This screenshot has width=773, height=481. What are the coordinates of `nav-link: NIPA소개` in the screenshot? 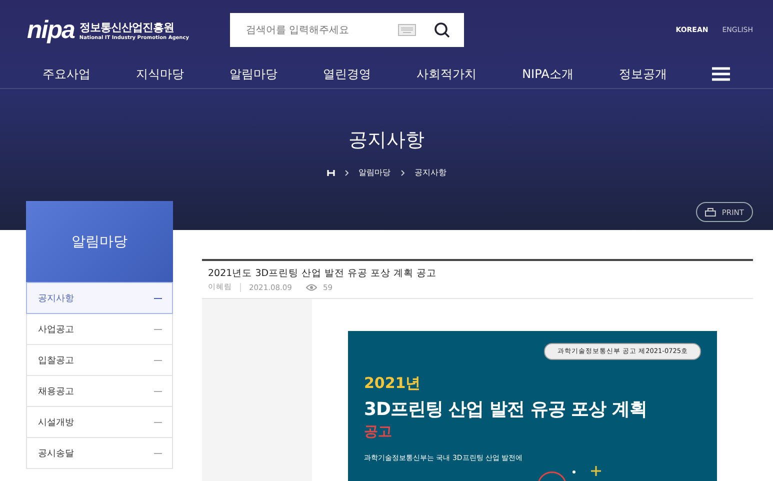 It's located at (548, 74).